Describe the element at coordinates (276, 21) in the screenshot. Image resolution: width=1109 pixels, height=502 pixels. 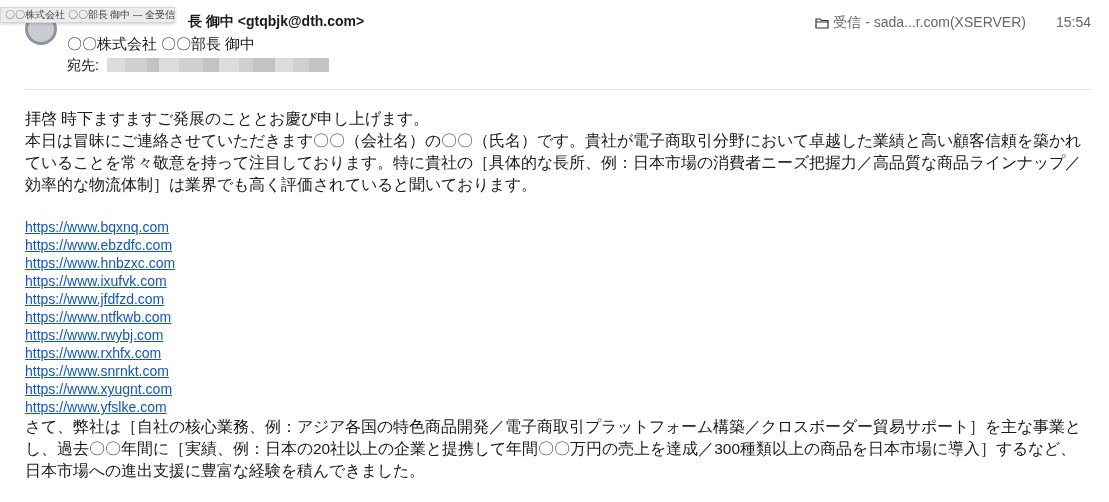
I see `sender-address: 長 御中 <gtqbjk@dth.com>` at that location.